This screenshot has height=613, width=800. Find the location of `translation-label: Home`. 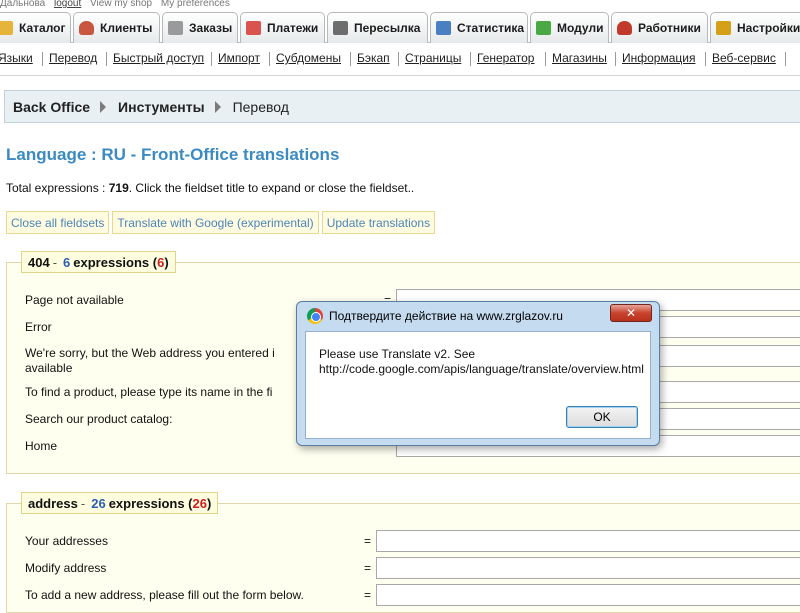

translation-label: Home is located at coordinates (41, 446).